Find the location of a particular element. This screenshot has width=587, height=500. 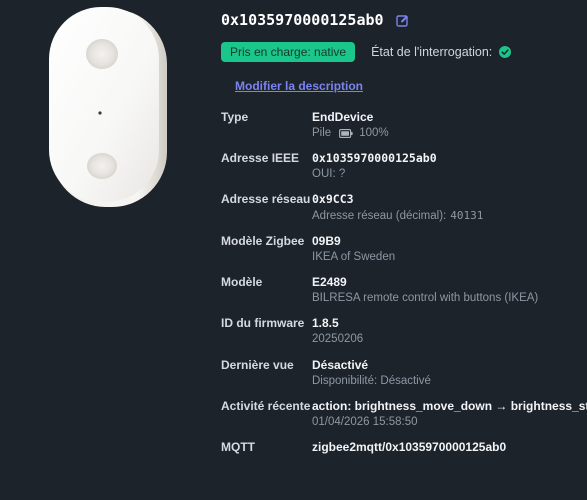

info-value: 0x1035970000125ab0 is located at coordinates (374, 158).